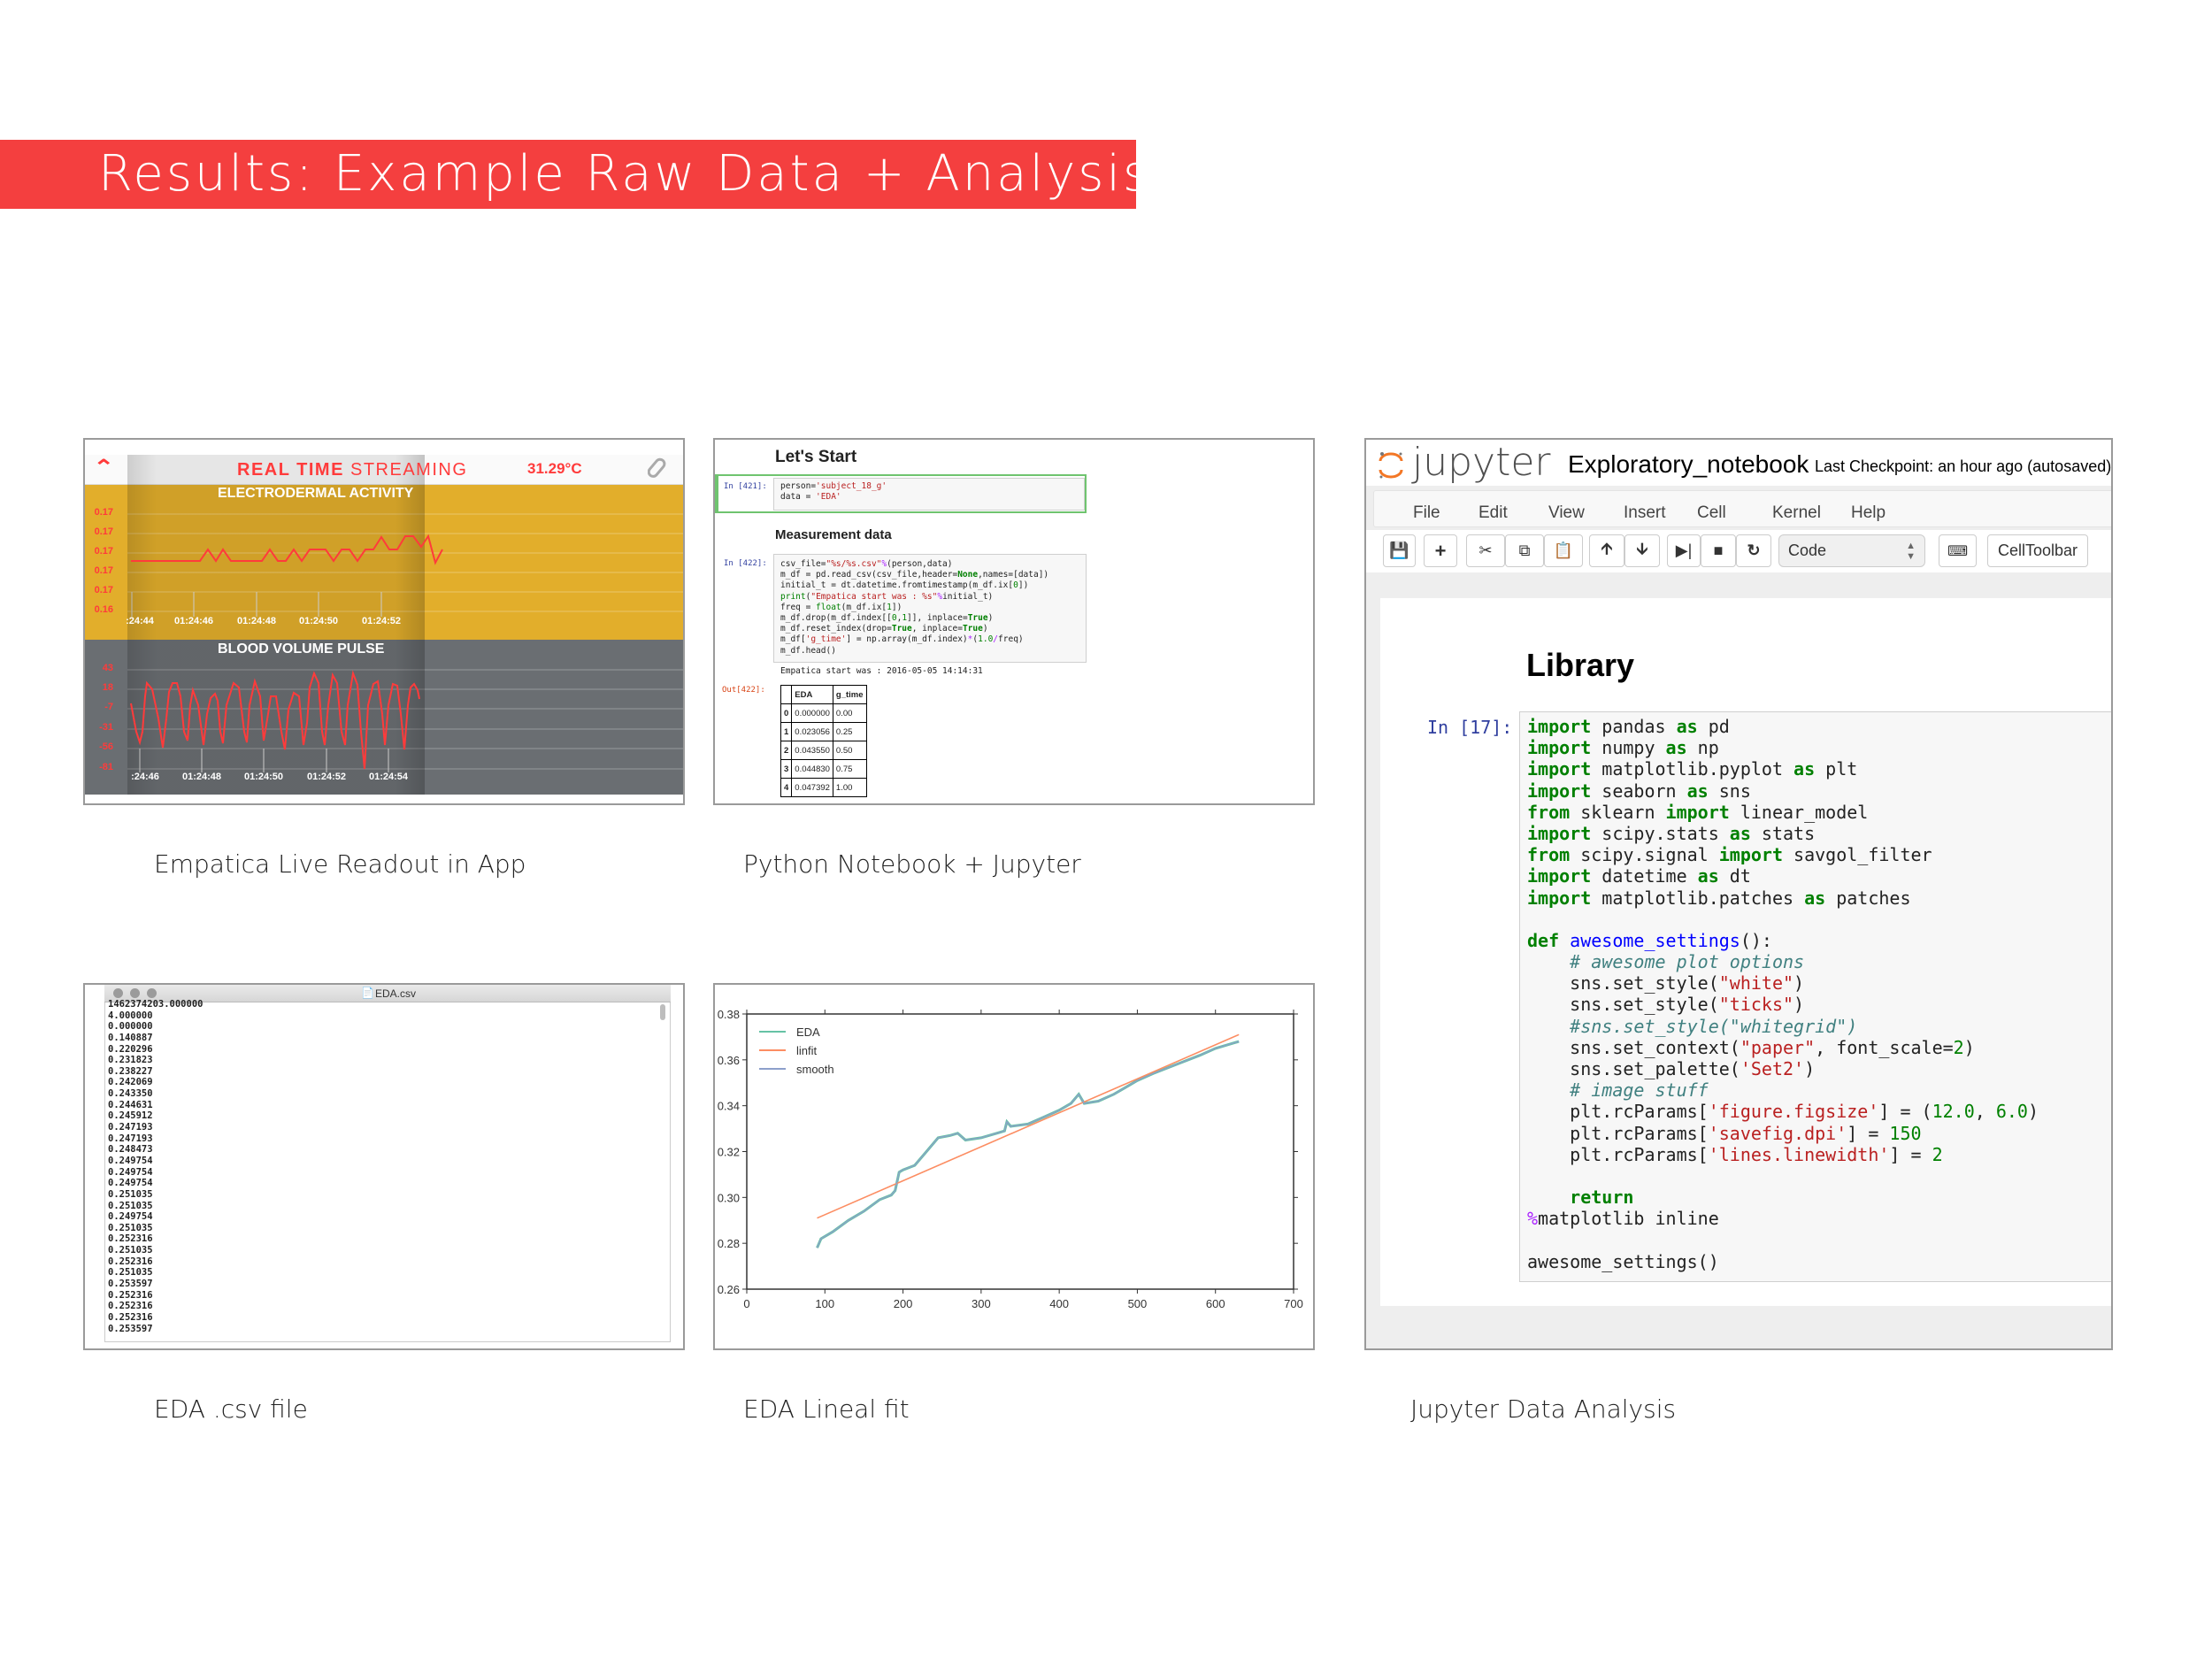 Image resolution: width=2212 pixels, height=1659 pixels. What do you see at coordinates (1567, 513) in the screenshot?
I see `menu-view: View` at bounding box center [1567, 513].